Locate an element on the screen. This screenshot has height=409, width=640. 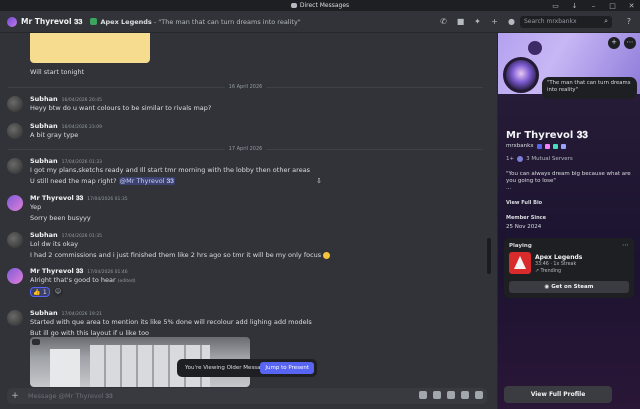
apps-icon is located at coordinates (479, 395).